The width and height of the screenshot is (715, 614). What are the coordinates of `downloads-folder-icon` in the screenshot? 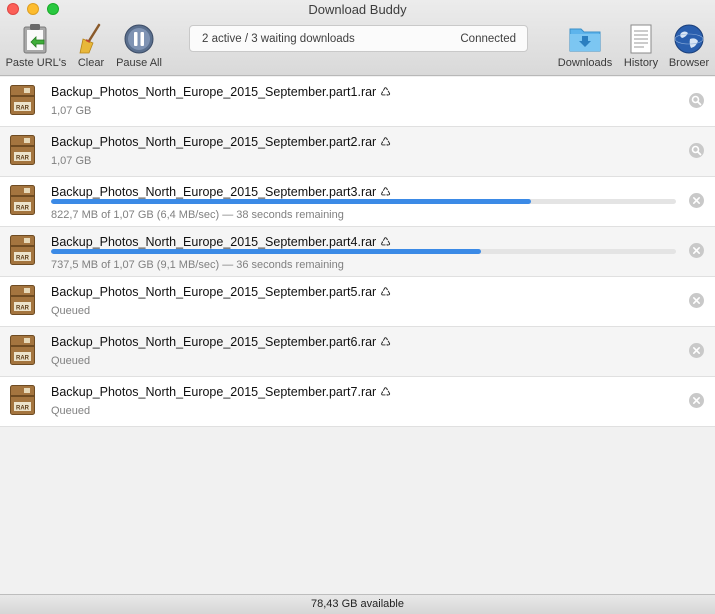 It's located at (585, 40).